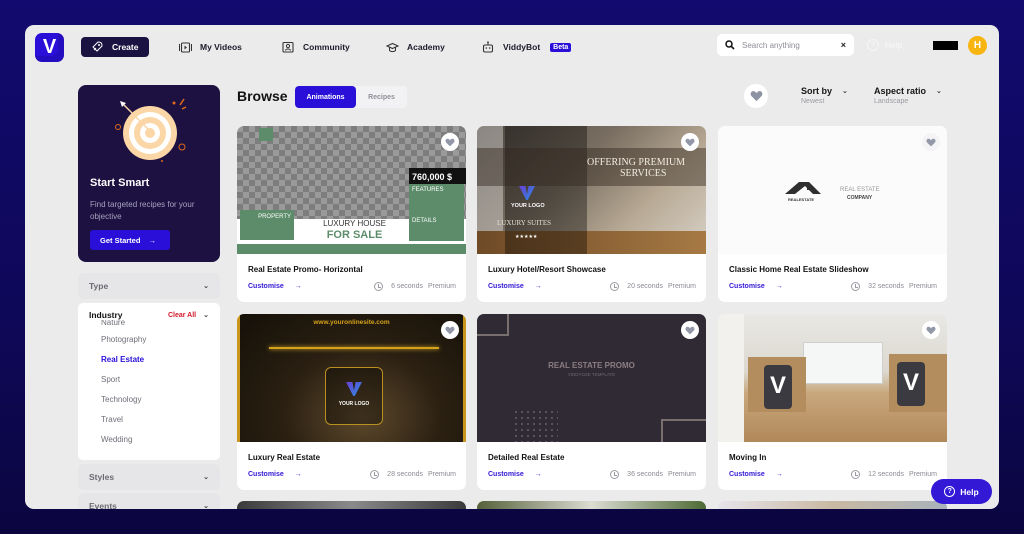 The height and width of the screenshot is (534, 1024). What do you see at coordinates (908, 95) in the screenshot?
I see `aspect-ratio-dropdown: Aspect ratio ⌄ Landscape` at bounding box center [908, 95].